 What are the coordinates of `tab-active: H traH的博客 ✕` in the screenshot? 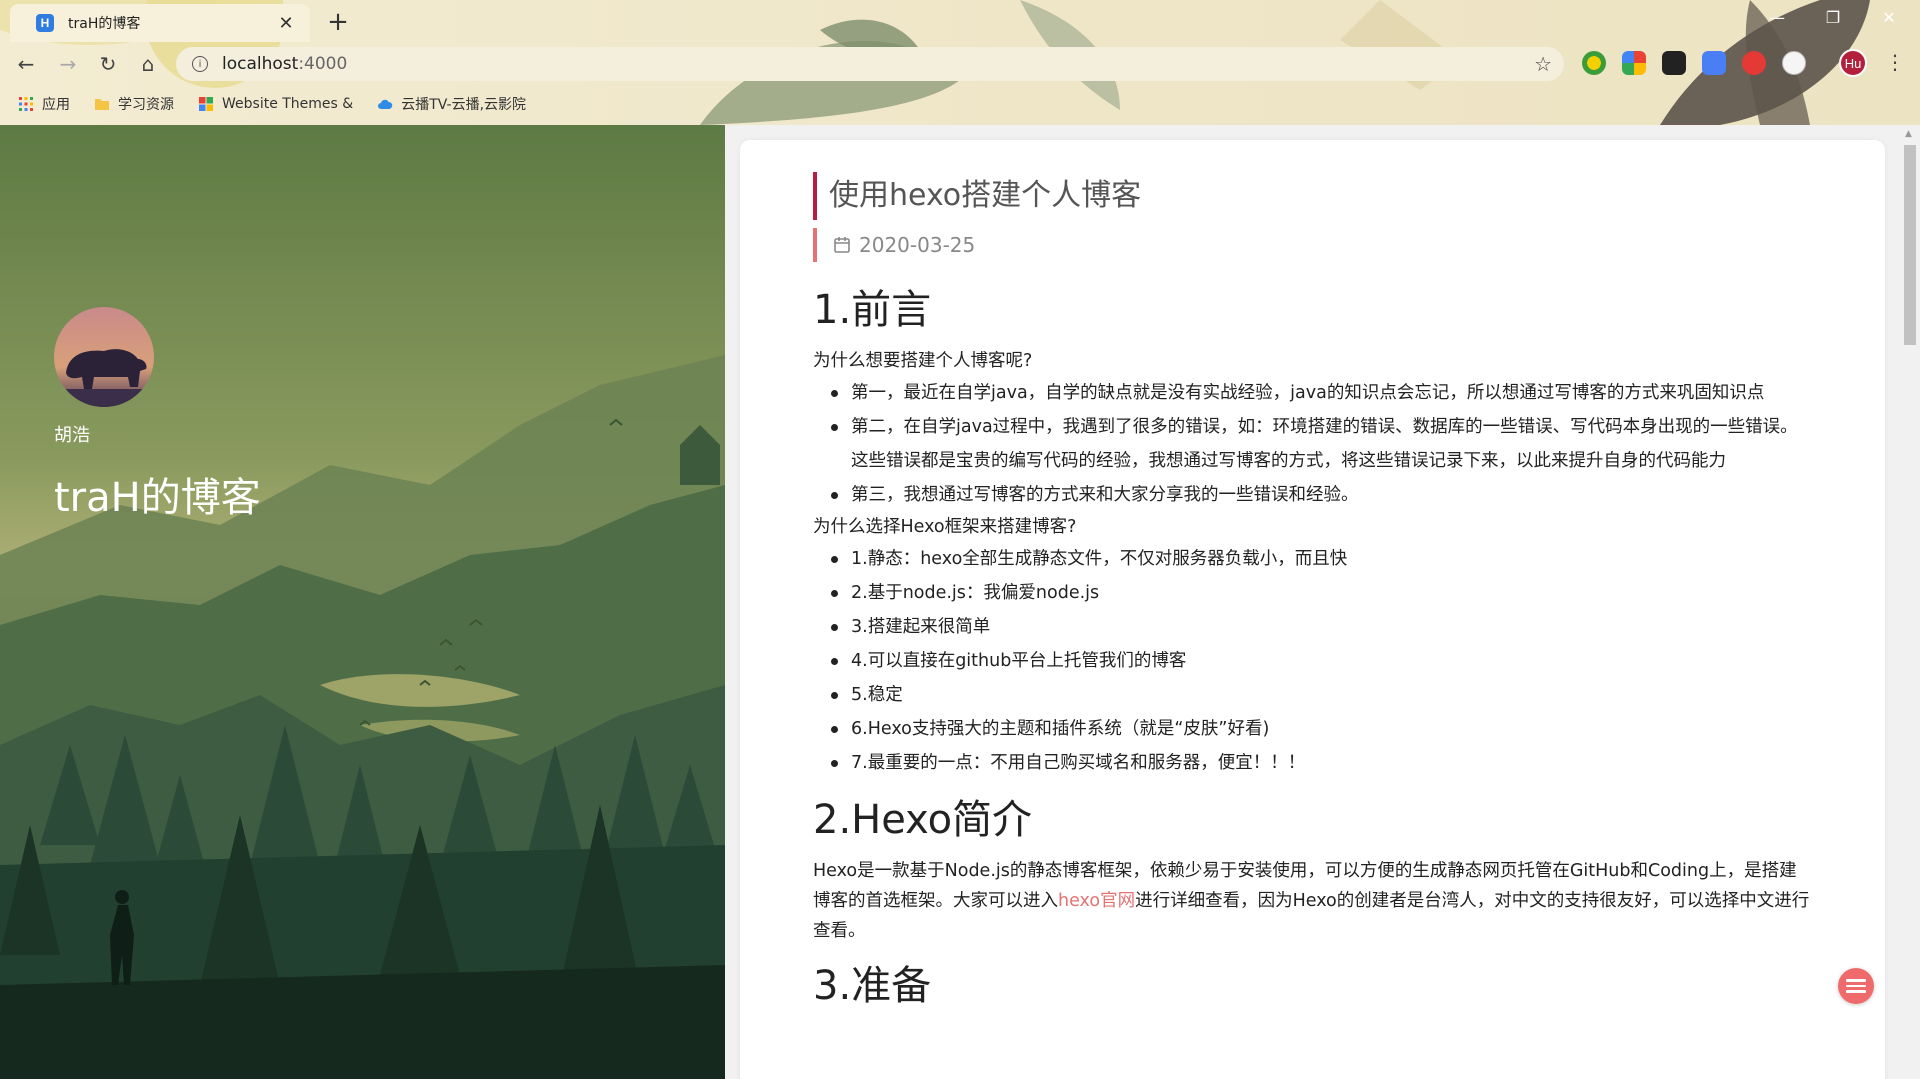 It's located at (160, 23).